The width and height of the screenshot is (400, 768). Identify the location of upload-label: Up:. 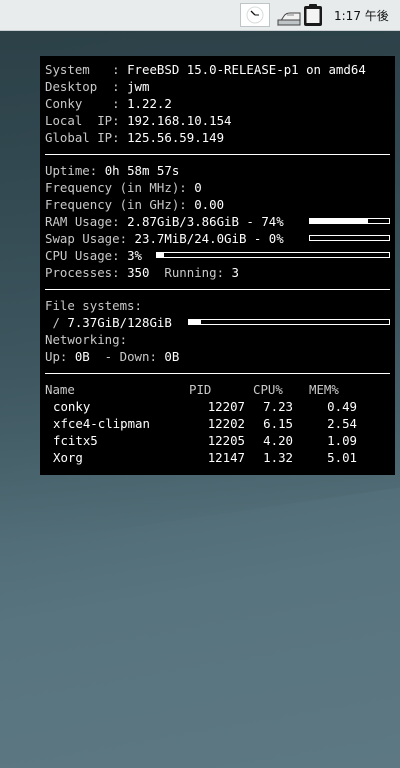
(60, 356).